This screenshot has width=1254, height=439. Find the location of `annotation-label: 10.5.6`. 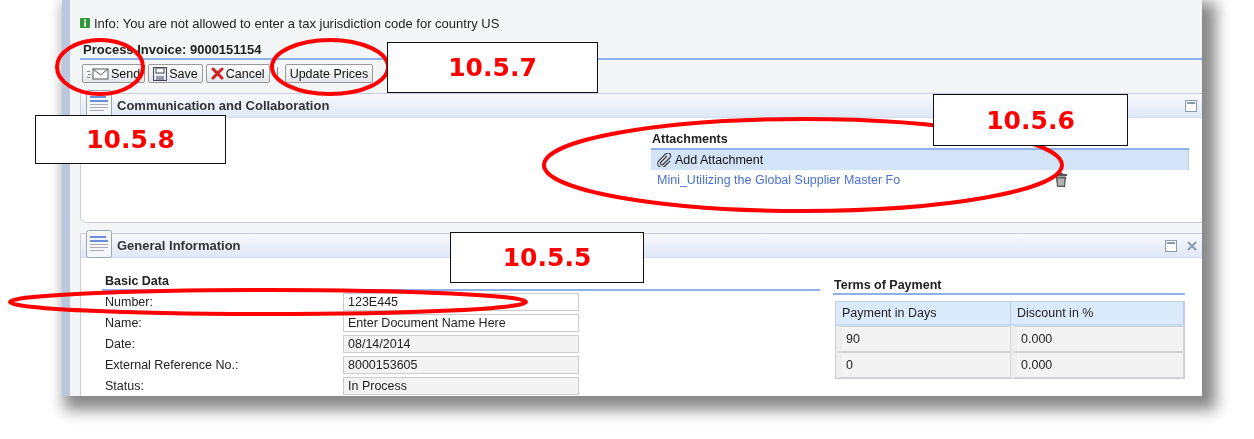

annotation-label: 10.5.6 is located at coordinates (1030, 120).